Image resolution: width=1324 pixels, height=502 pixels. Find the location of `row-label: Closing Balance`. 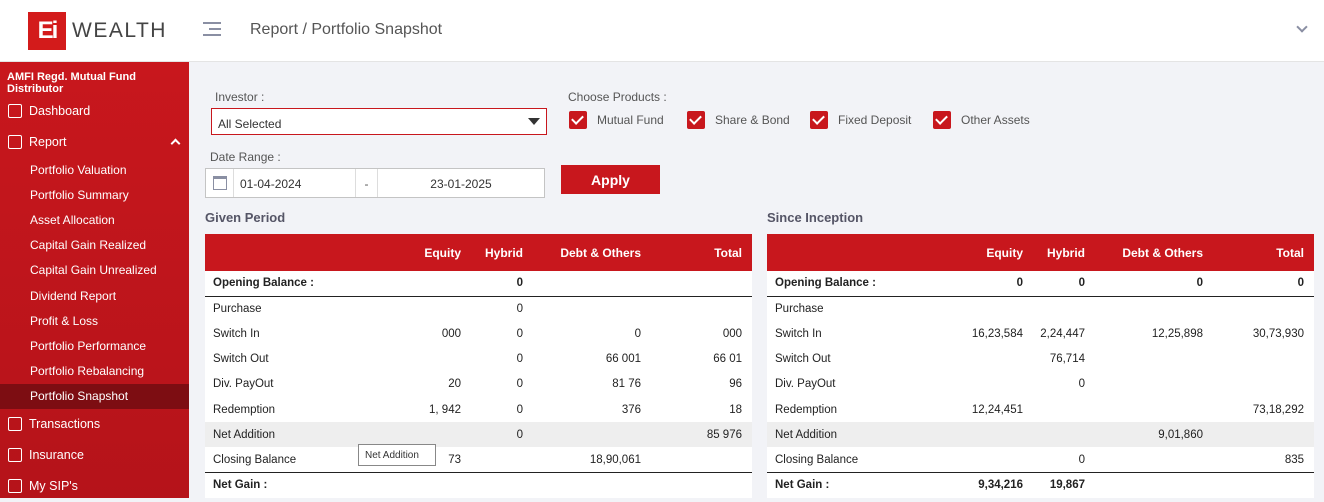

row-label: Closing Balance is located at coordinates (817, 459).